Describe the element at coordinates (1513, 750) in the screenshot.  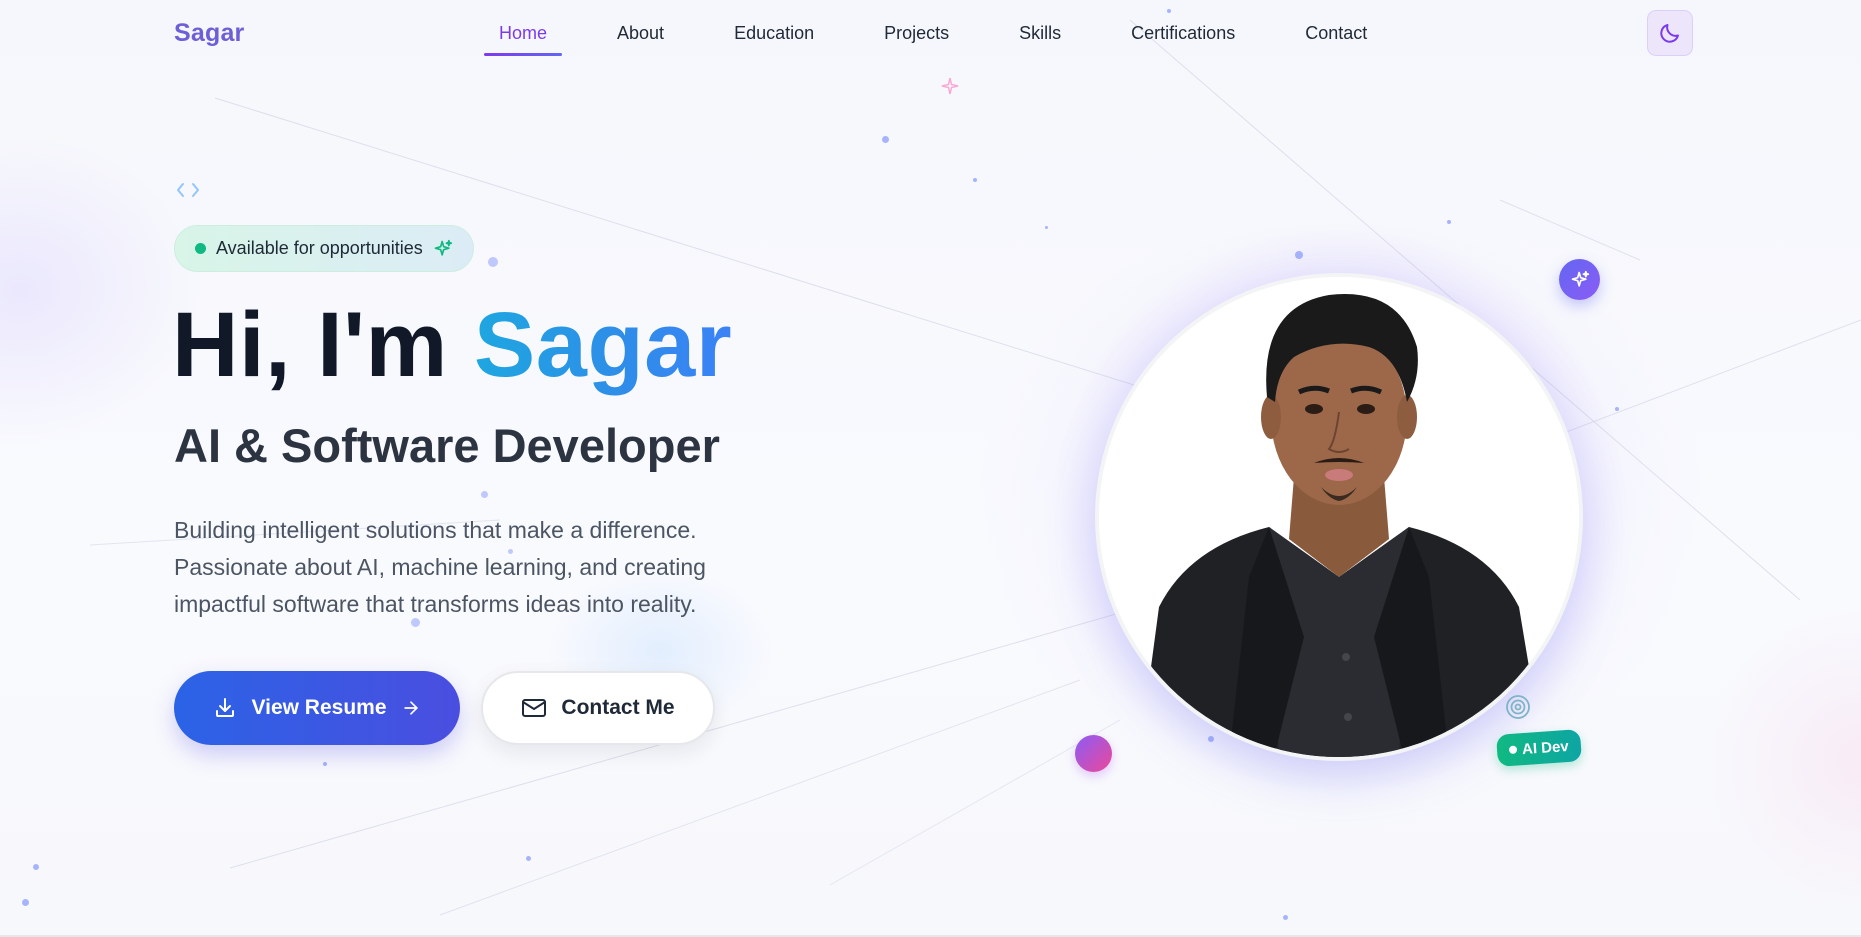
I see `tag-dot` at that location.